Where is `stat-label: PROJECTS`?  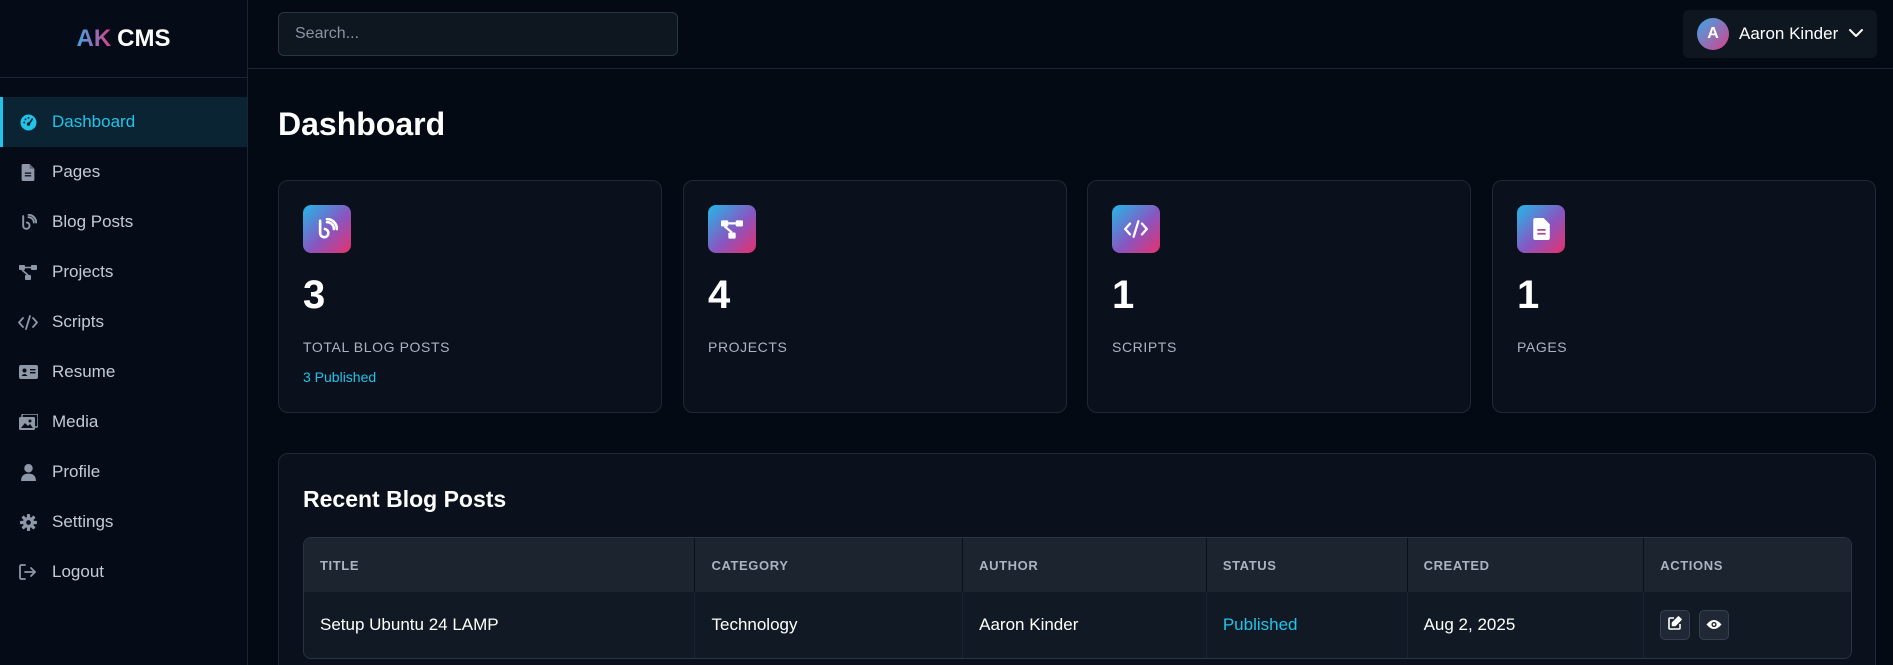 stat-label: PROJECTS is located at coordinates (748, 347).